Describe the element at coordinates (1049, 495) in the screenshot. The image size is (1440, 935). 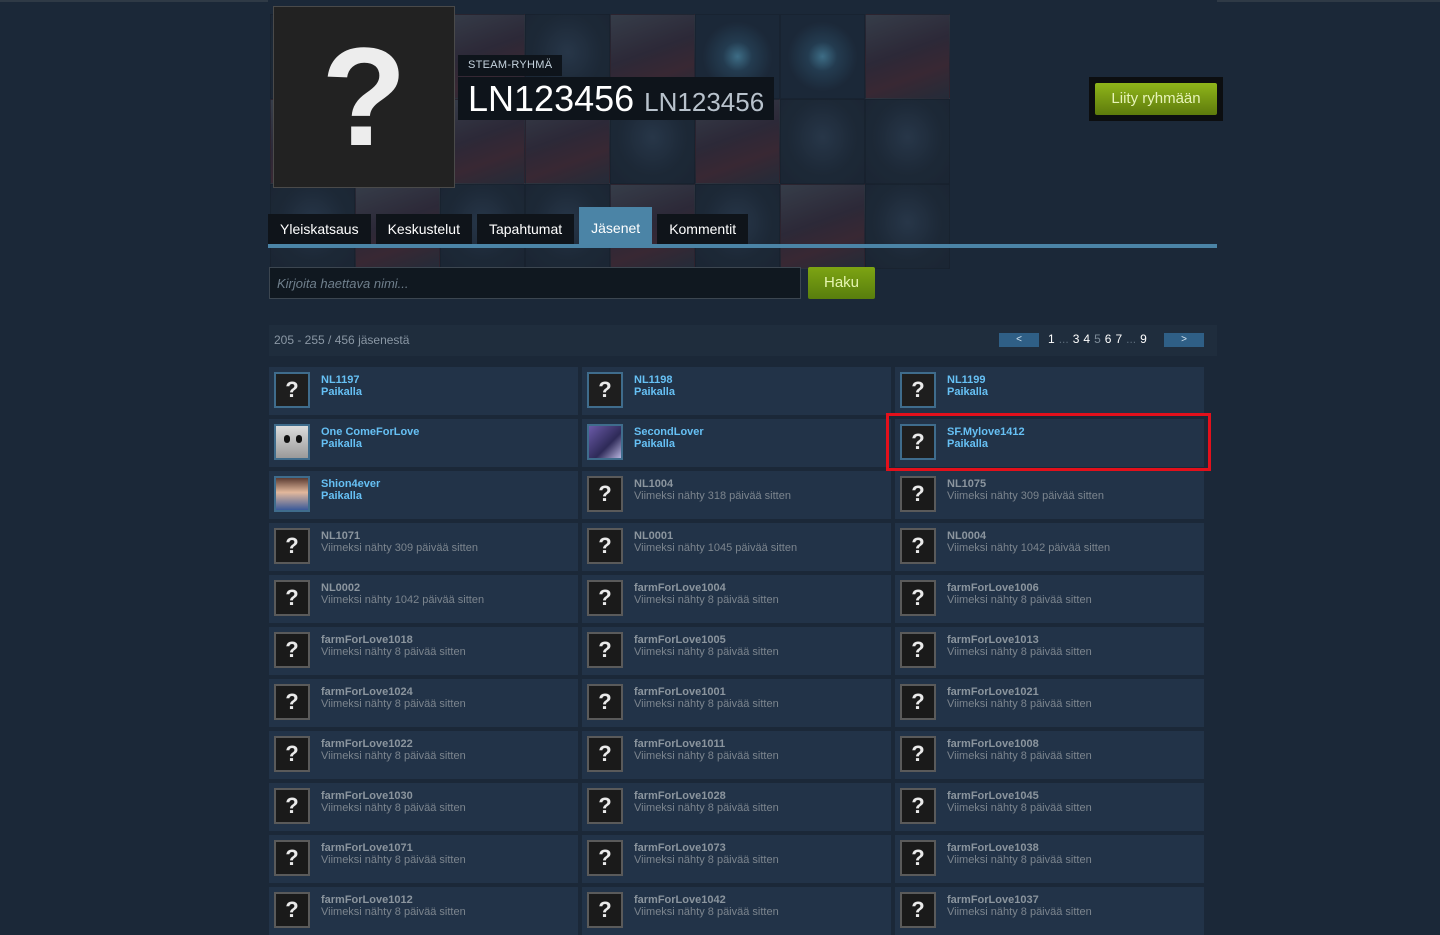
I see `member-card: ? NL1075 Viimeksi nähty 309 päivää sitten` at that location.